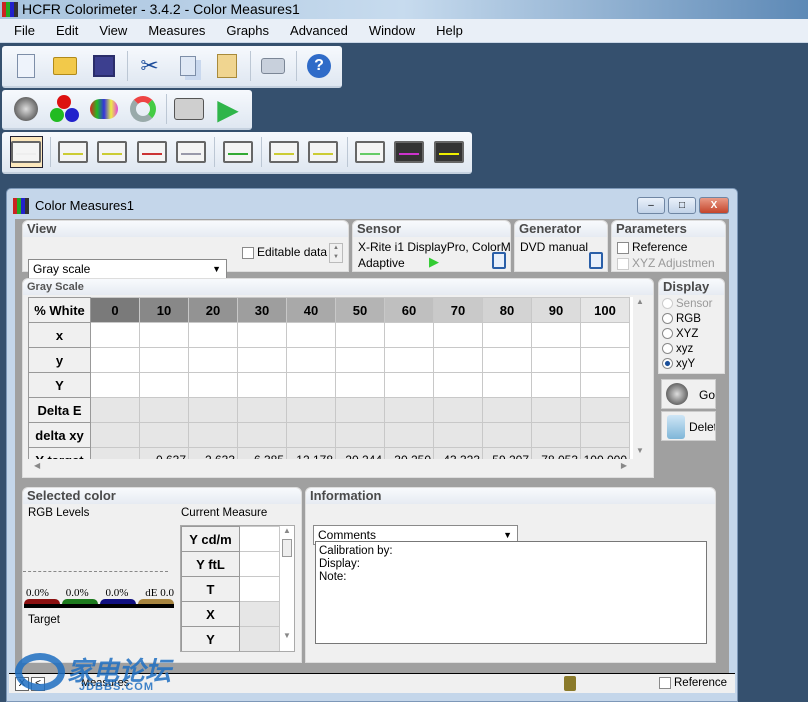 The width and height of the screenshot is (808, 702). What do you see at coordinates (693, 683) in the screenshot?
I see `status-reference-checkbox: Reference` at bounding box center [693, 683].